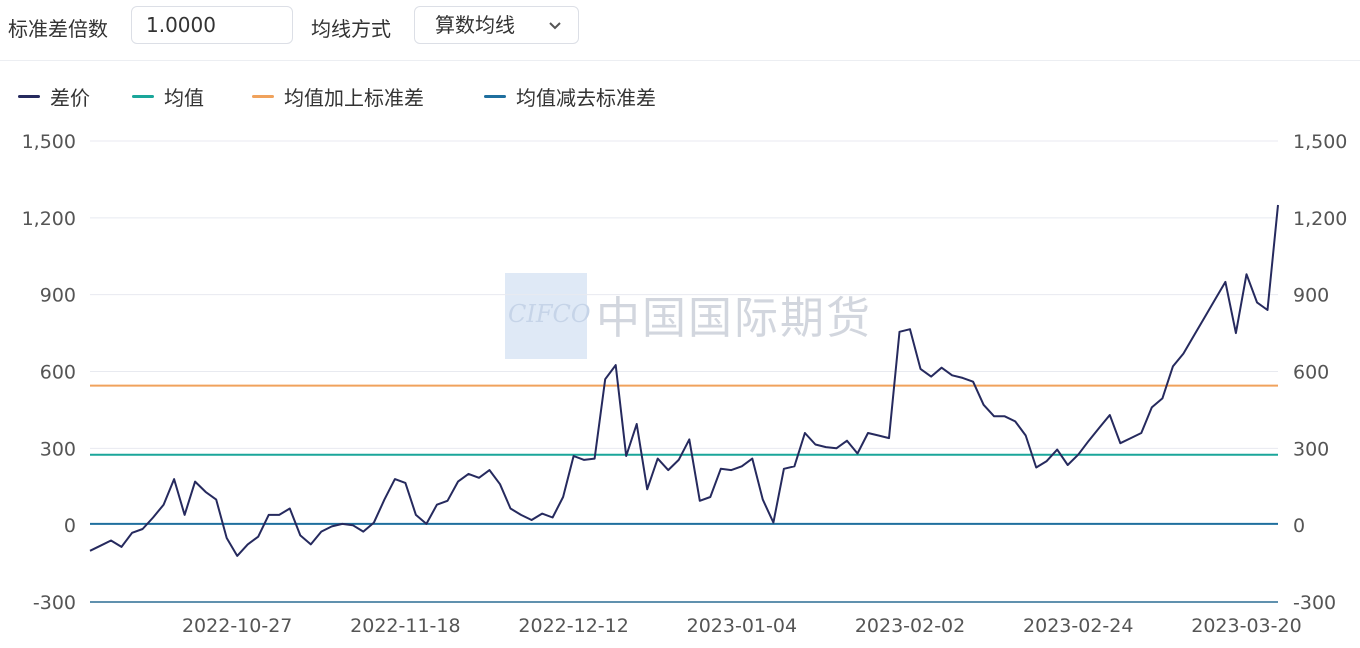 Image resolution: width=1360 pixels, height=648 pixels. What do you see at coordinates (910, 626) in the screenshot?
I see `x-tick-label: 2023-02-02` at bounding box center [910, 626].